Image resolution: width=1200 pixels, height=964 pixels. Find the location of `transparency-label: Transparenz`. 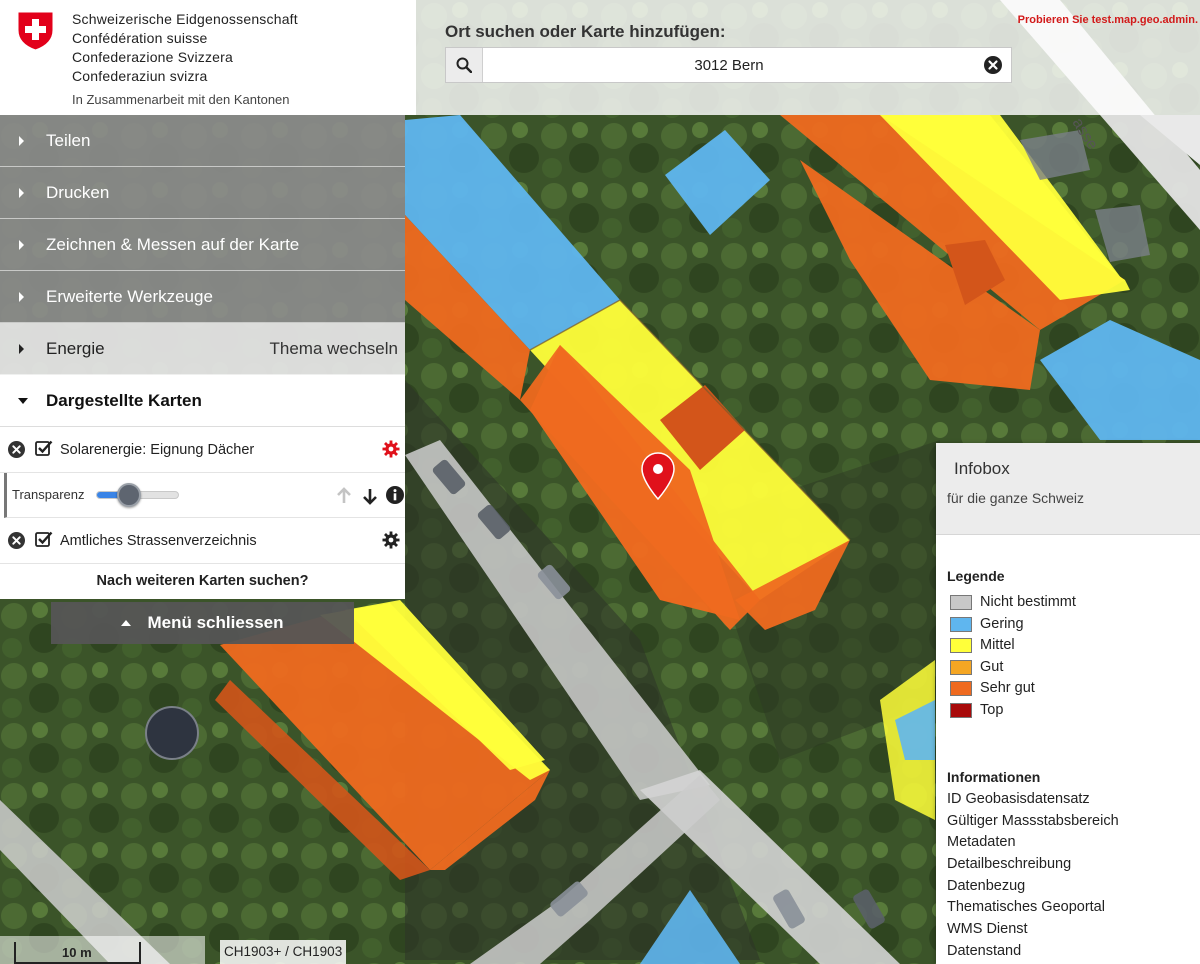

transparency-label: Transparenz is located at coordinates (48, 494).